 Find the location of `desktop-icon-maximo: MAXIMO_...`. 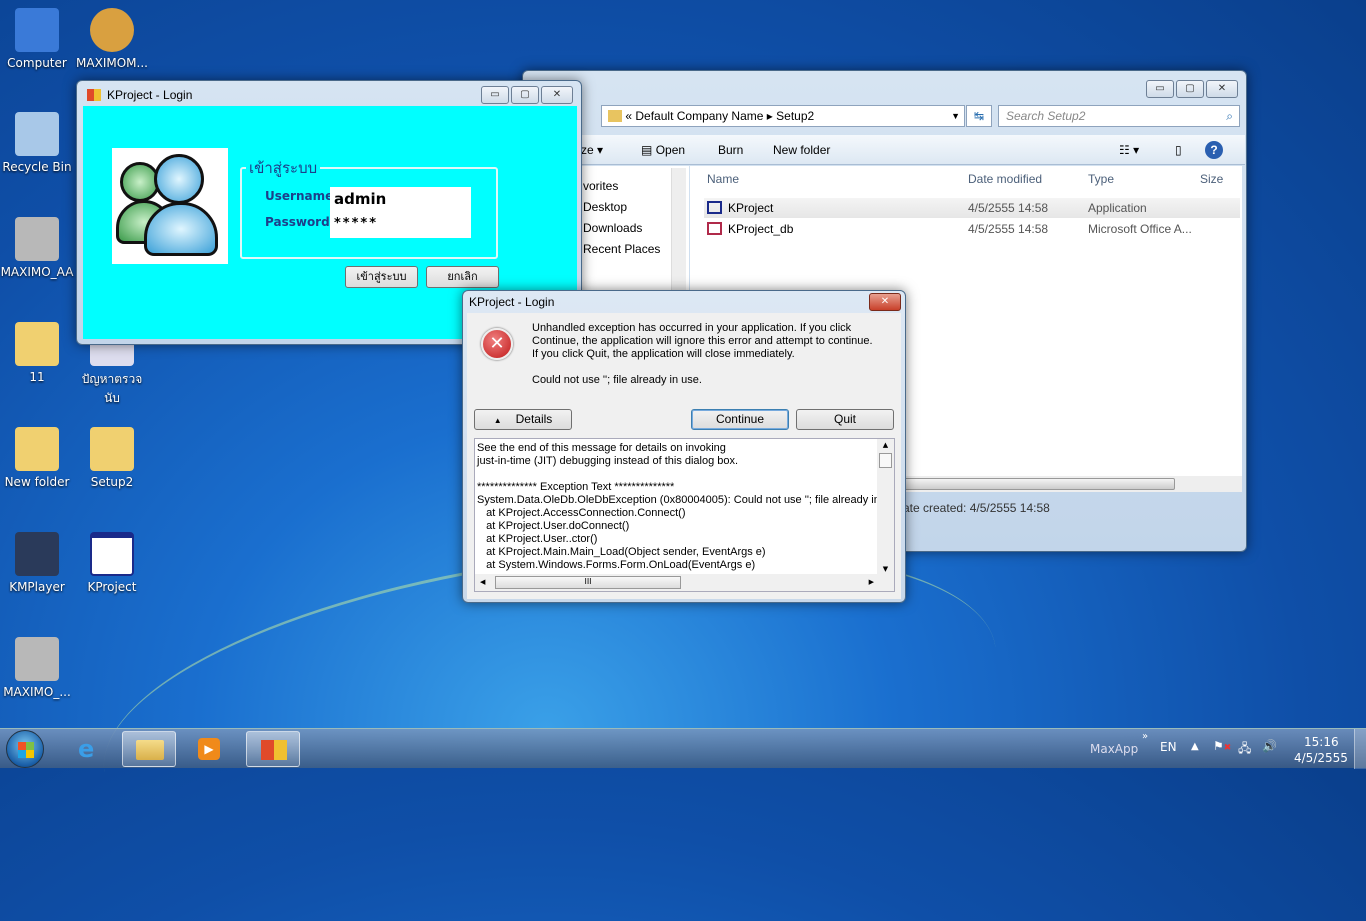

desktop-icon-maximo: MAXIMO_... is located at coordinates (37, 668).